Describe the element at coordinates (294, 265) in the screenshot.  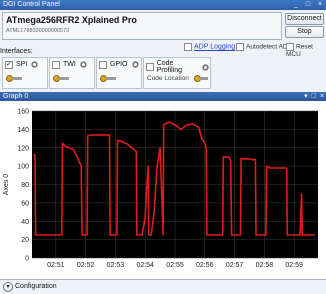
I see `x-tick-label: 02:59` at that location.